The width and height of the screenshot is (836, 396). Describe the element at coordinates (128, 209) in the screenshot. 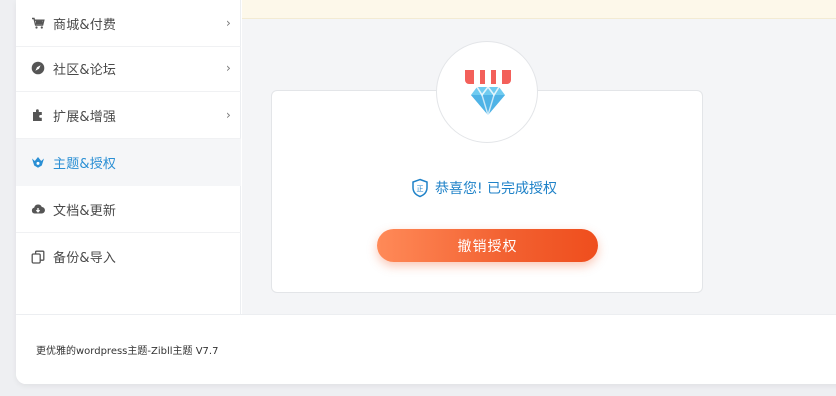

I see `sidebar-item-docs-updates: 文档&更新` at that location.